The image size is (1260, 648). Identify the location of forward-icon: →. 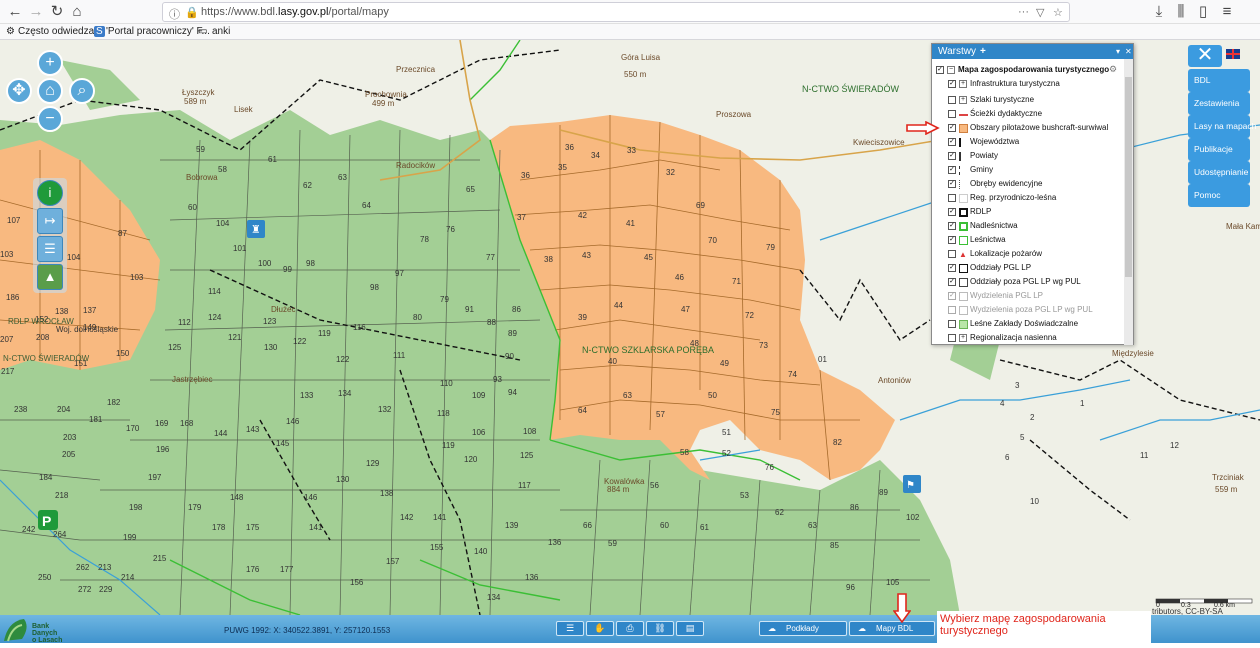
(36, 12).